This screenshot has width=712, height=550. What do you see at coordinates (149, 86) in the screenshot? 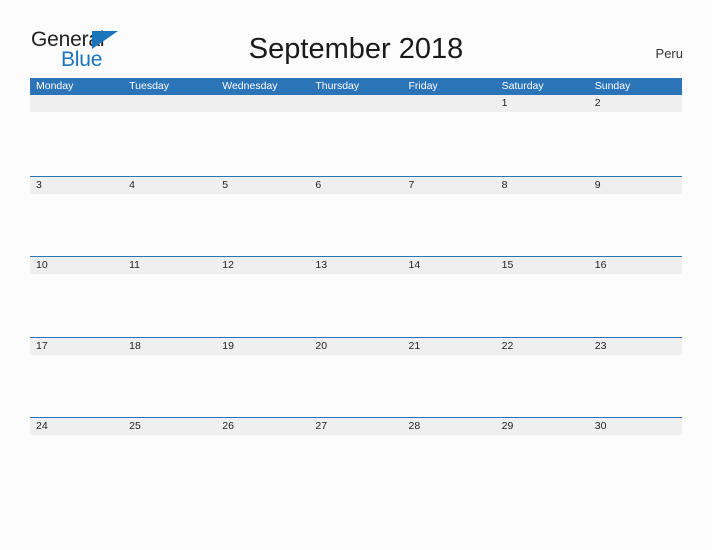
I see `weekday-header-tuesday: Tuesday` at bounding box center [149, 86].